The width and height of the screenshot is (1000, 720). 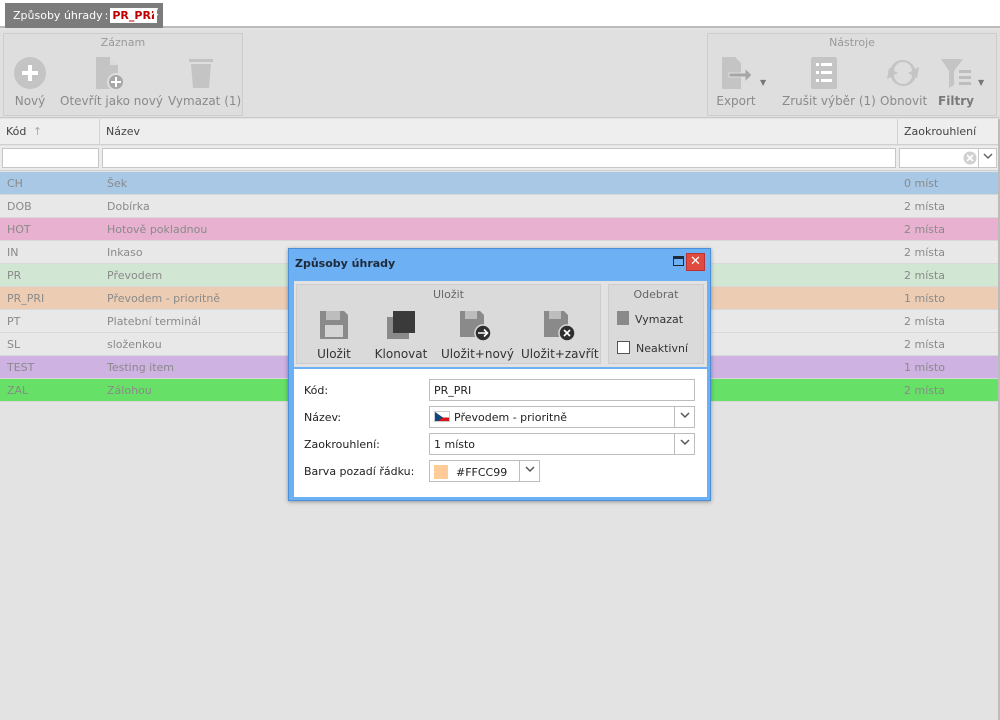 What do you see at coordinates (684, 444) in the screenshot?
I see `rounding-chevron-down-icon` at bounding box center [684, 444].